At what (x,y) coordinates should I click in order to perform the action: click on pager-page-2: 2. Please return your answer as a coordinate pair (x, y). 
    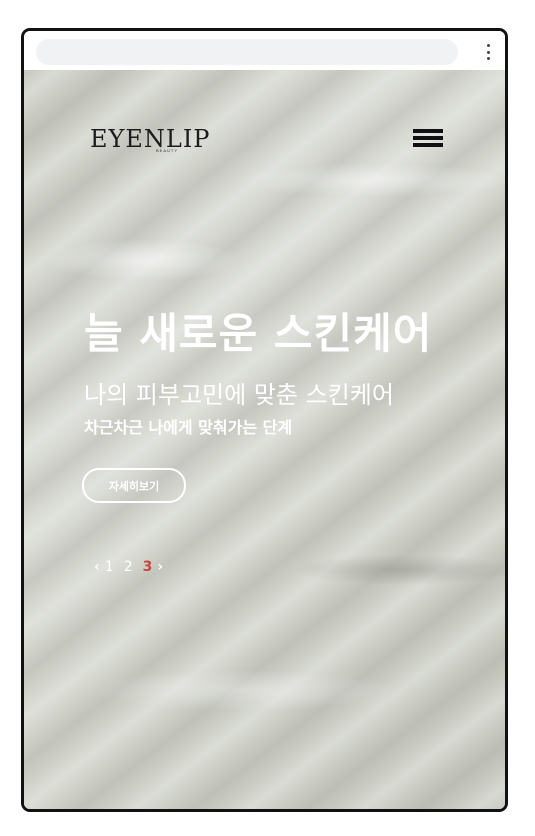
    Looking at the image, I should click on (128, 567).